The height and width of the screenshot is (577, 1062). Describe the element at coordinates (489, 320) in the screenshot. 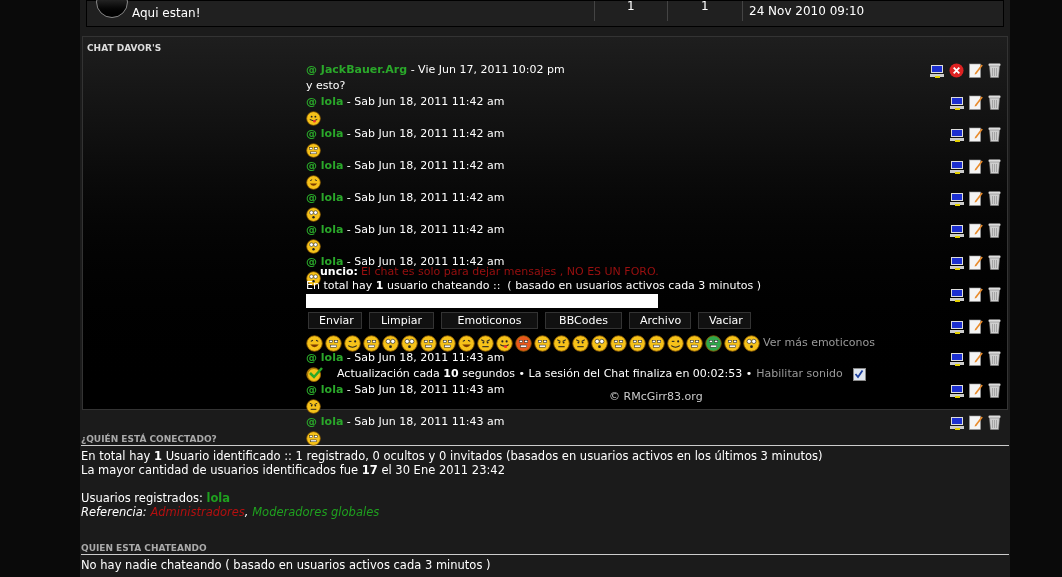

I see `chat-button: Emoticonos` at that location.